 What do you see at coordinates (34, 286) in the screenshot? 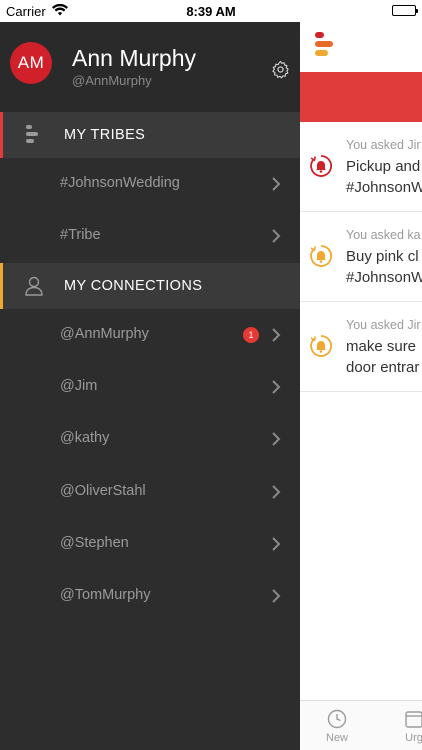
I see `person-icon` at bounding box center [34, 286].